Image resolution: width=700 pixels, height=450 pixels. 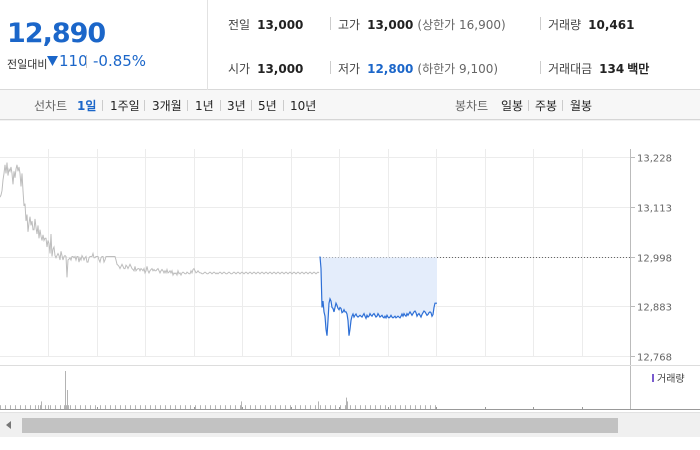 I want to click on stat-label: 거래량, so click(x=565, y=25).